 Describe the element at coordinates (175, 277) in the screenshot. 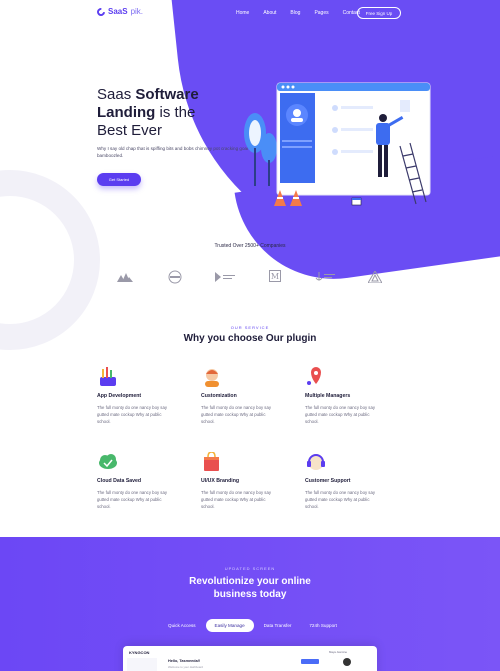

I see `badge-logo-icon` at that location.